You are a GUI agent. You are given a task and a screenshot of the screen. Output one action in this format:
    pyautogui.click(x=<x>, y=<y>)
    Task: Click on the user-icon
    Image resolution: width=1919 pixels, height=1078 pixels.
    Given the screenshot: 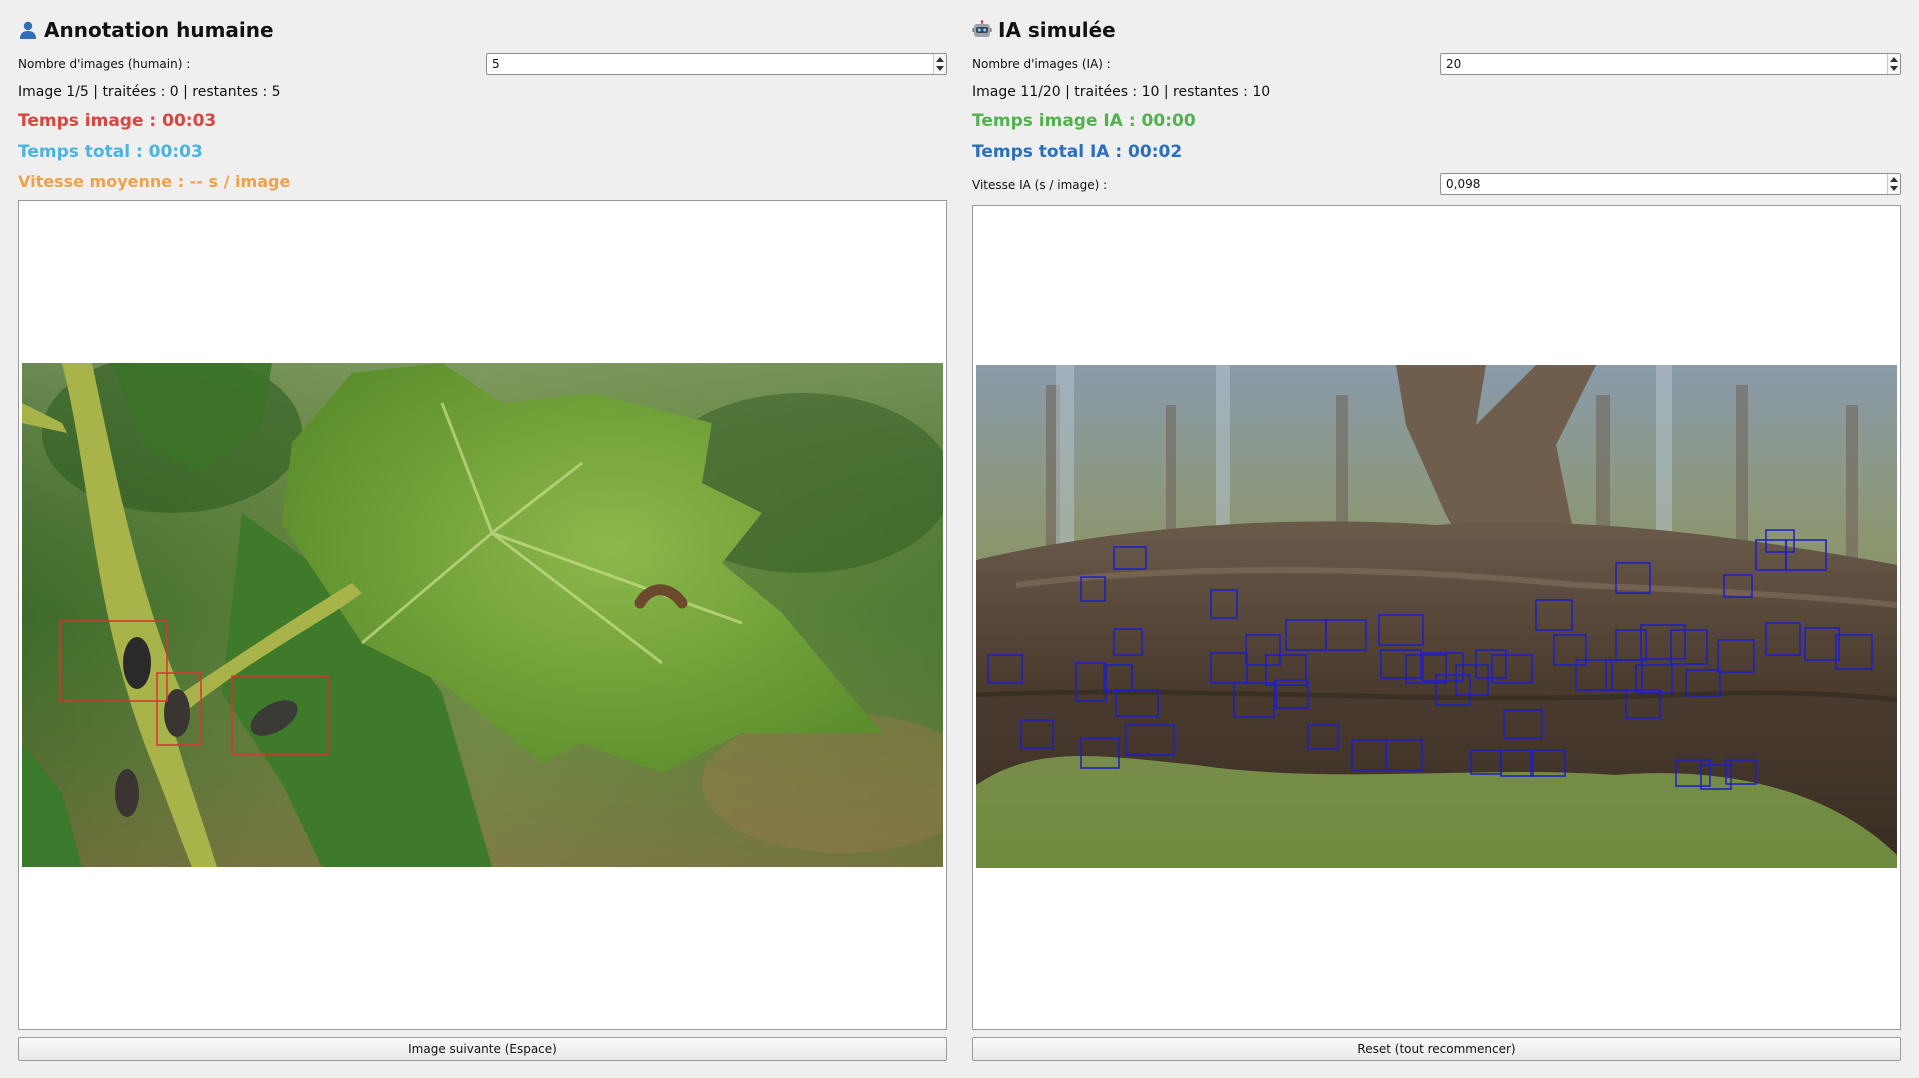 What is the action you would take?
    pyautogui.click(x=28, y=30)
    